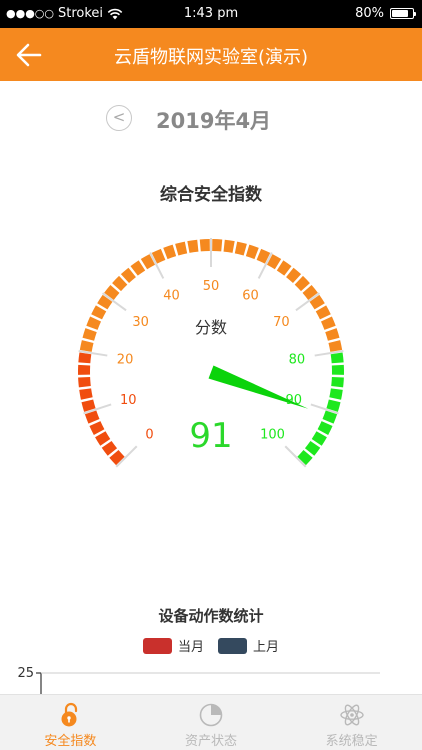  I want to click on tab-system-stability: 系统稳定, so click(351, 722).